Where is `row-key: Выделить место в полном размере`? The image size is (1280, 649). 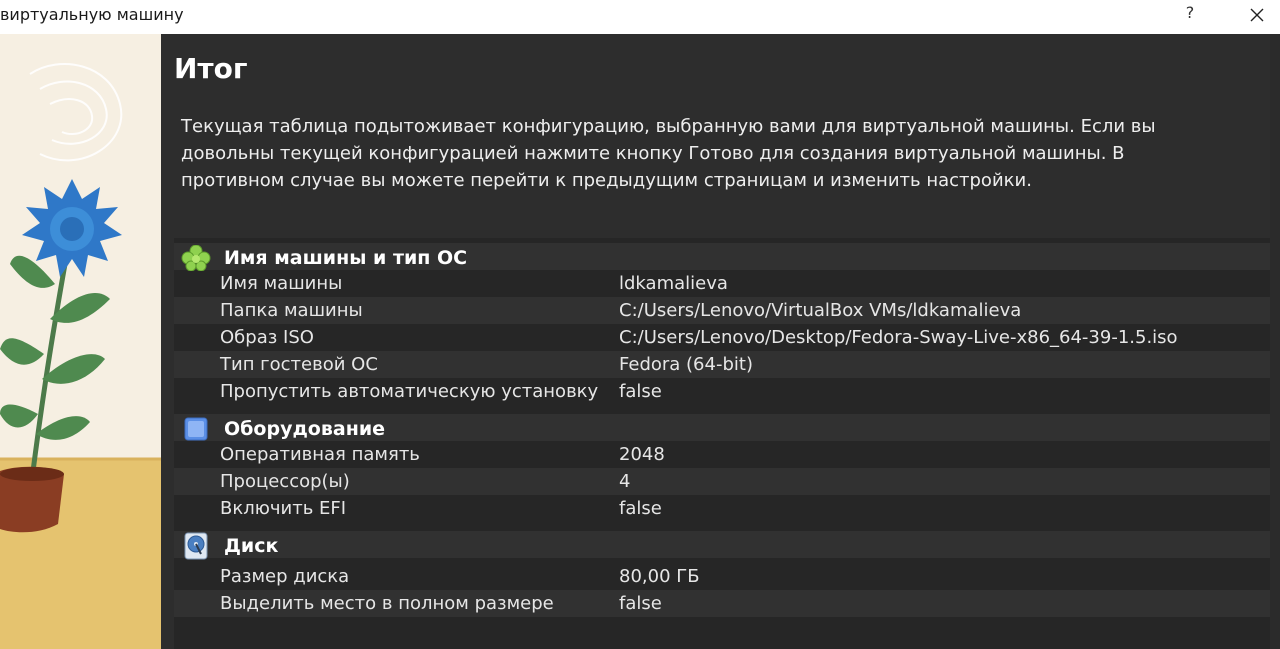
row-key: Выделить место в полном размере is located at coordinates (387, 603).